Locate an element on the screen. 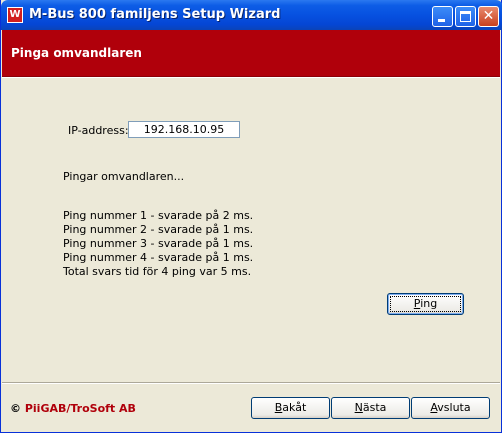 The width and height of the screenshot is (502, 433). maximize-button is located at coordinates (465, 16).